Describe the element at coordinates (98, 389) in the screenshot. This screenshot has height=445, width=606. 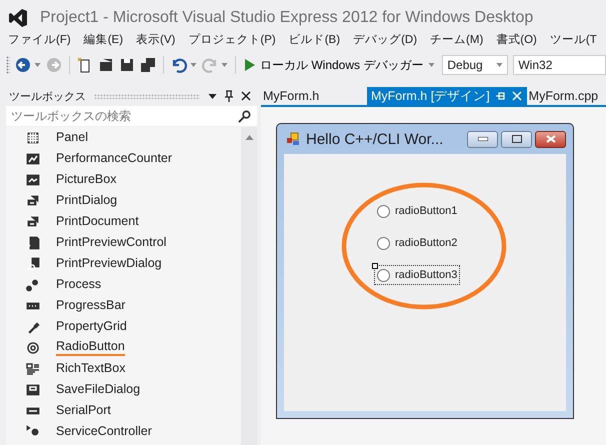
I see `toolbox-item: SaveFileDialog` at that location.